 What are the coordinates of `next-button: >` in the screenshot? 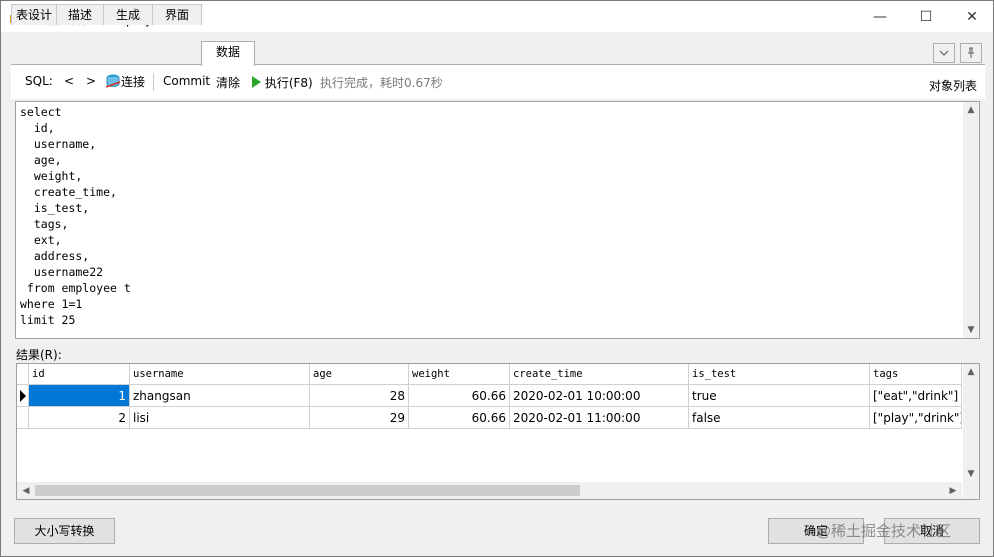 It's located at (91, 81).